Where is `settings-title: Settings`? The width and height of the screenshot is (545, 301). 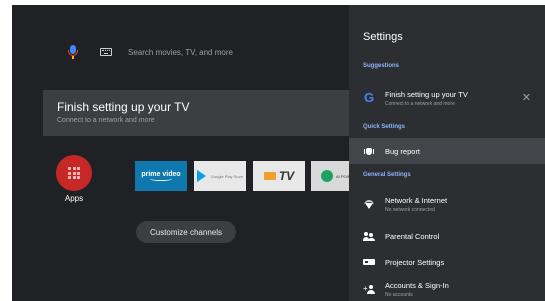
settings-title: Settings is located at coordinates (383, 37).